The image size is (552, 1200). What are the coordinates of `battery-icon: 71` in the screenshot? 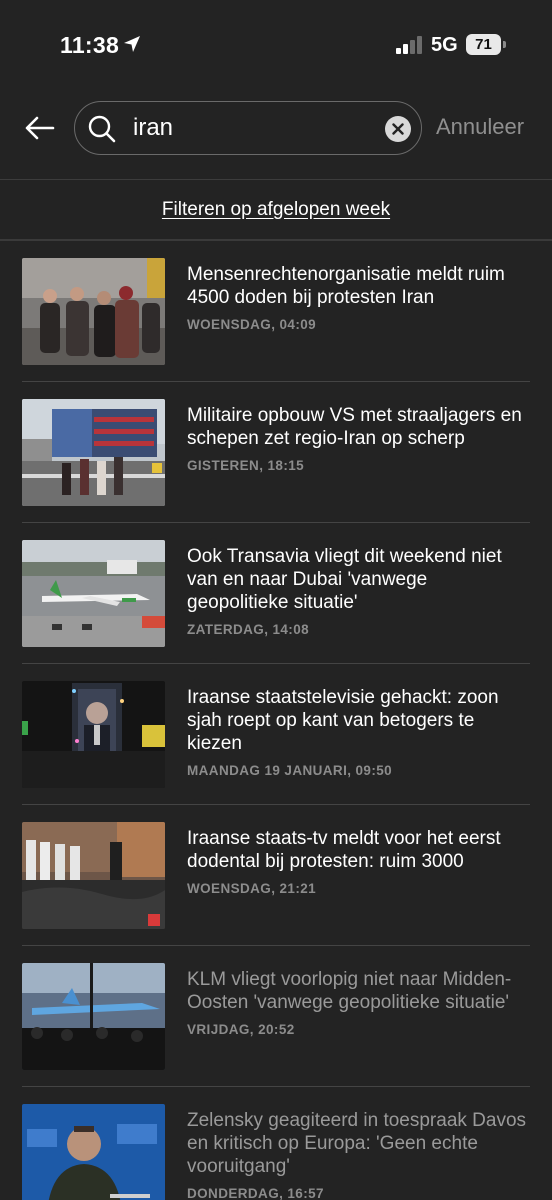 It's located at (486, 45).